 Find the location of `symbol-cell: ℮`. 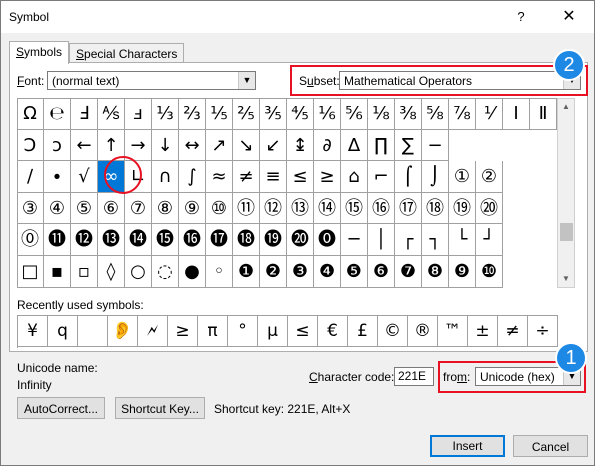

symbol-cell: ℮ is located at coordinates (57, 114).